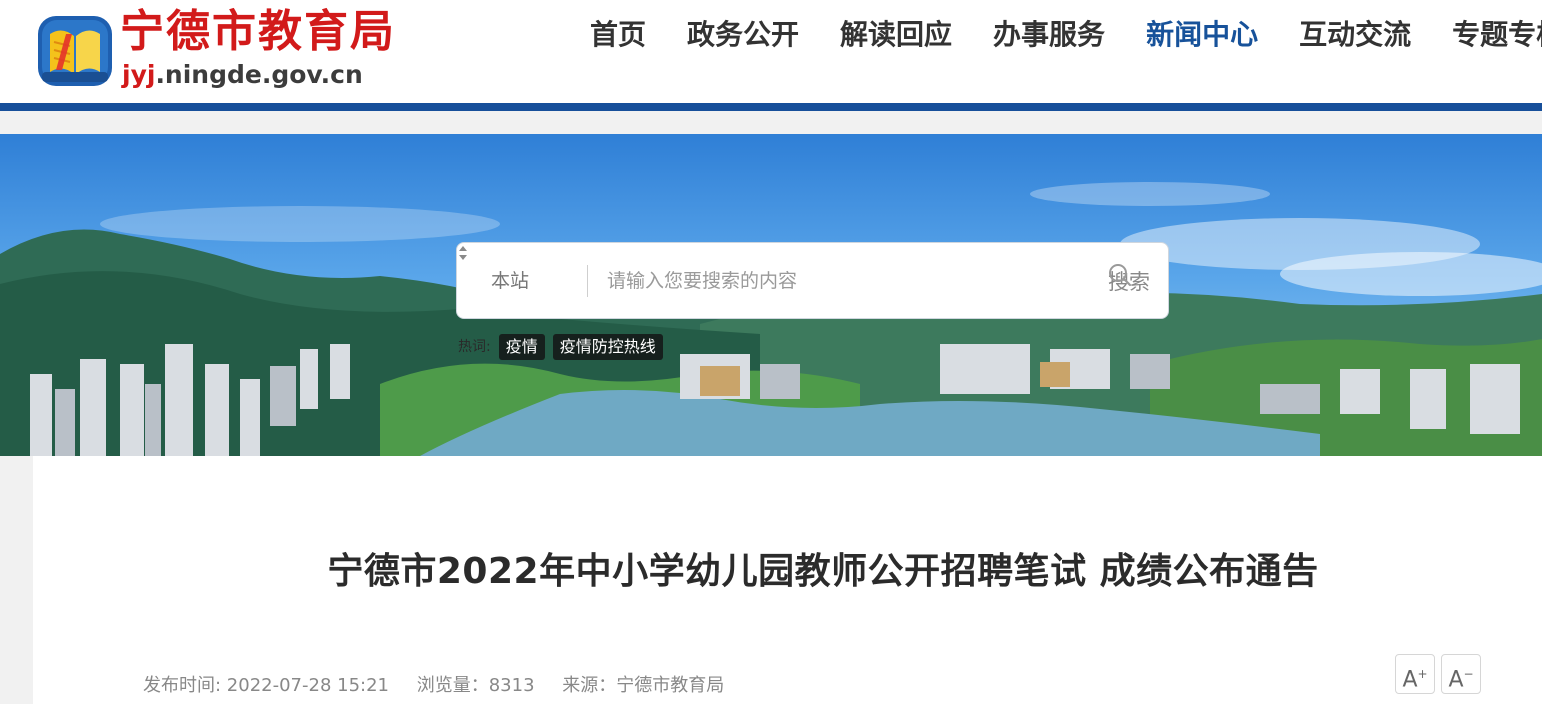 The width and height of the screenshot is (1542, 704). I want to click on view-count: 浏览量：8313, so click(475, 685).